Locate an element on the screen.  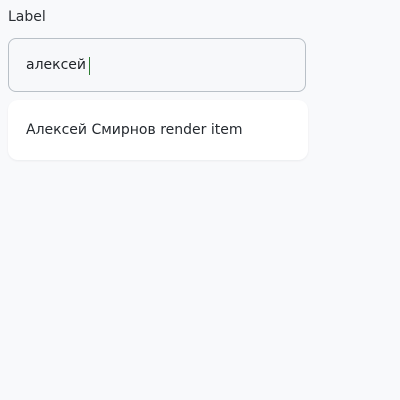
suggestion-item: Алексей Смирнов render item is located at coordinates (158, 130).